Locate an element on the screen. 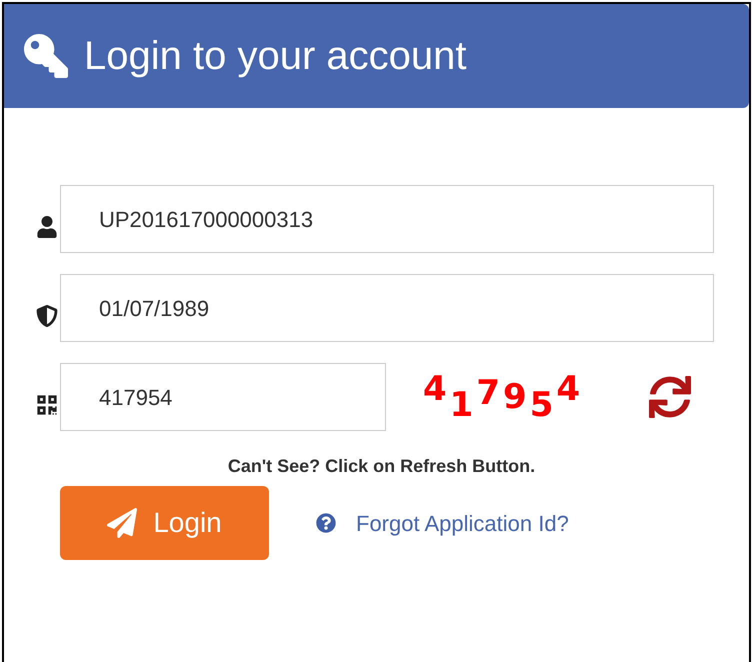 The width and height of the screenshot is (752, 662). input-field: 01/07/1989 is located at coordinates (387, 308).